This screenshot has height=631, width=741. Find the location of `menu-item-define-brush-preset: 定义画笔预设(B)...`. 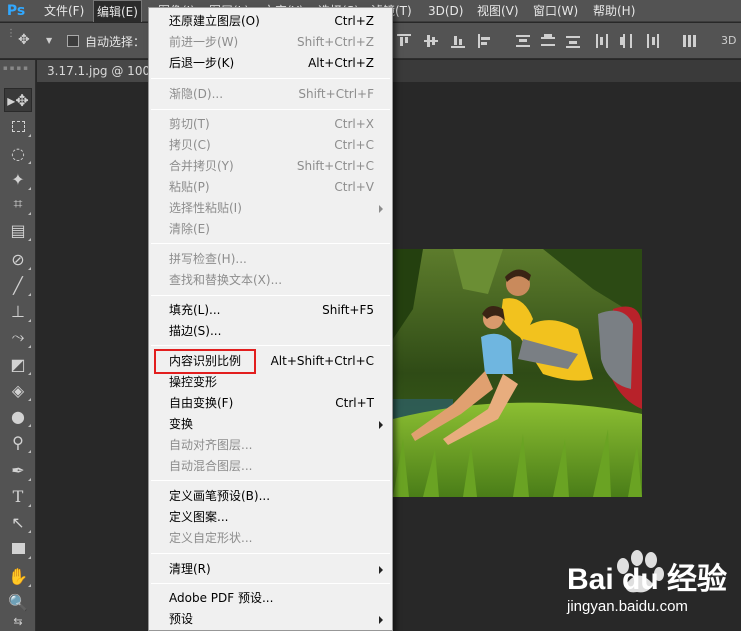

menu-item-define-brush-preset: 定义画笔预设(B)... is located at coordinates (270, 496).